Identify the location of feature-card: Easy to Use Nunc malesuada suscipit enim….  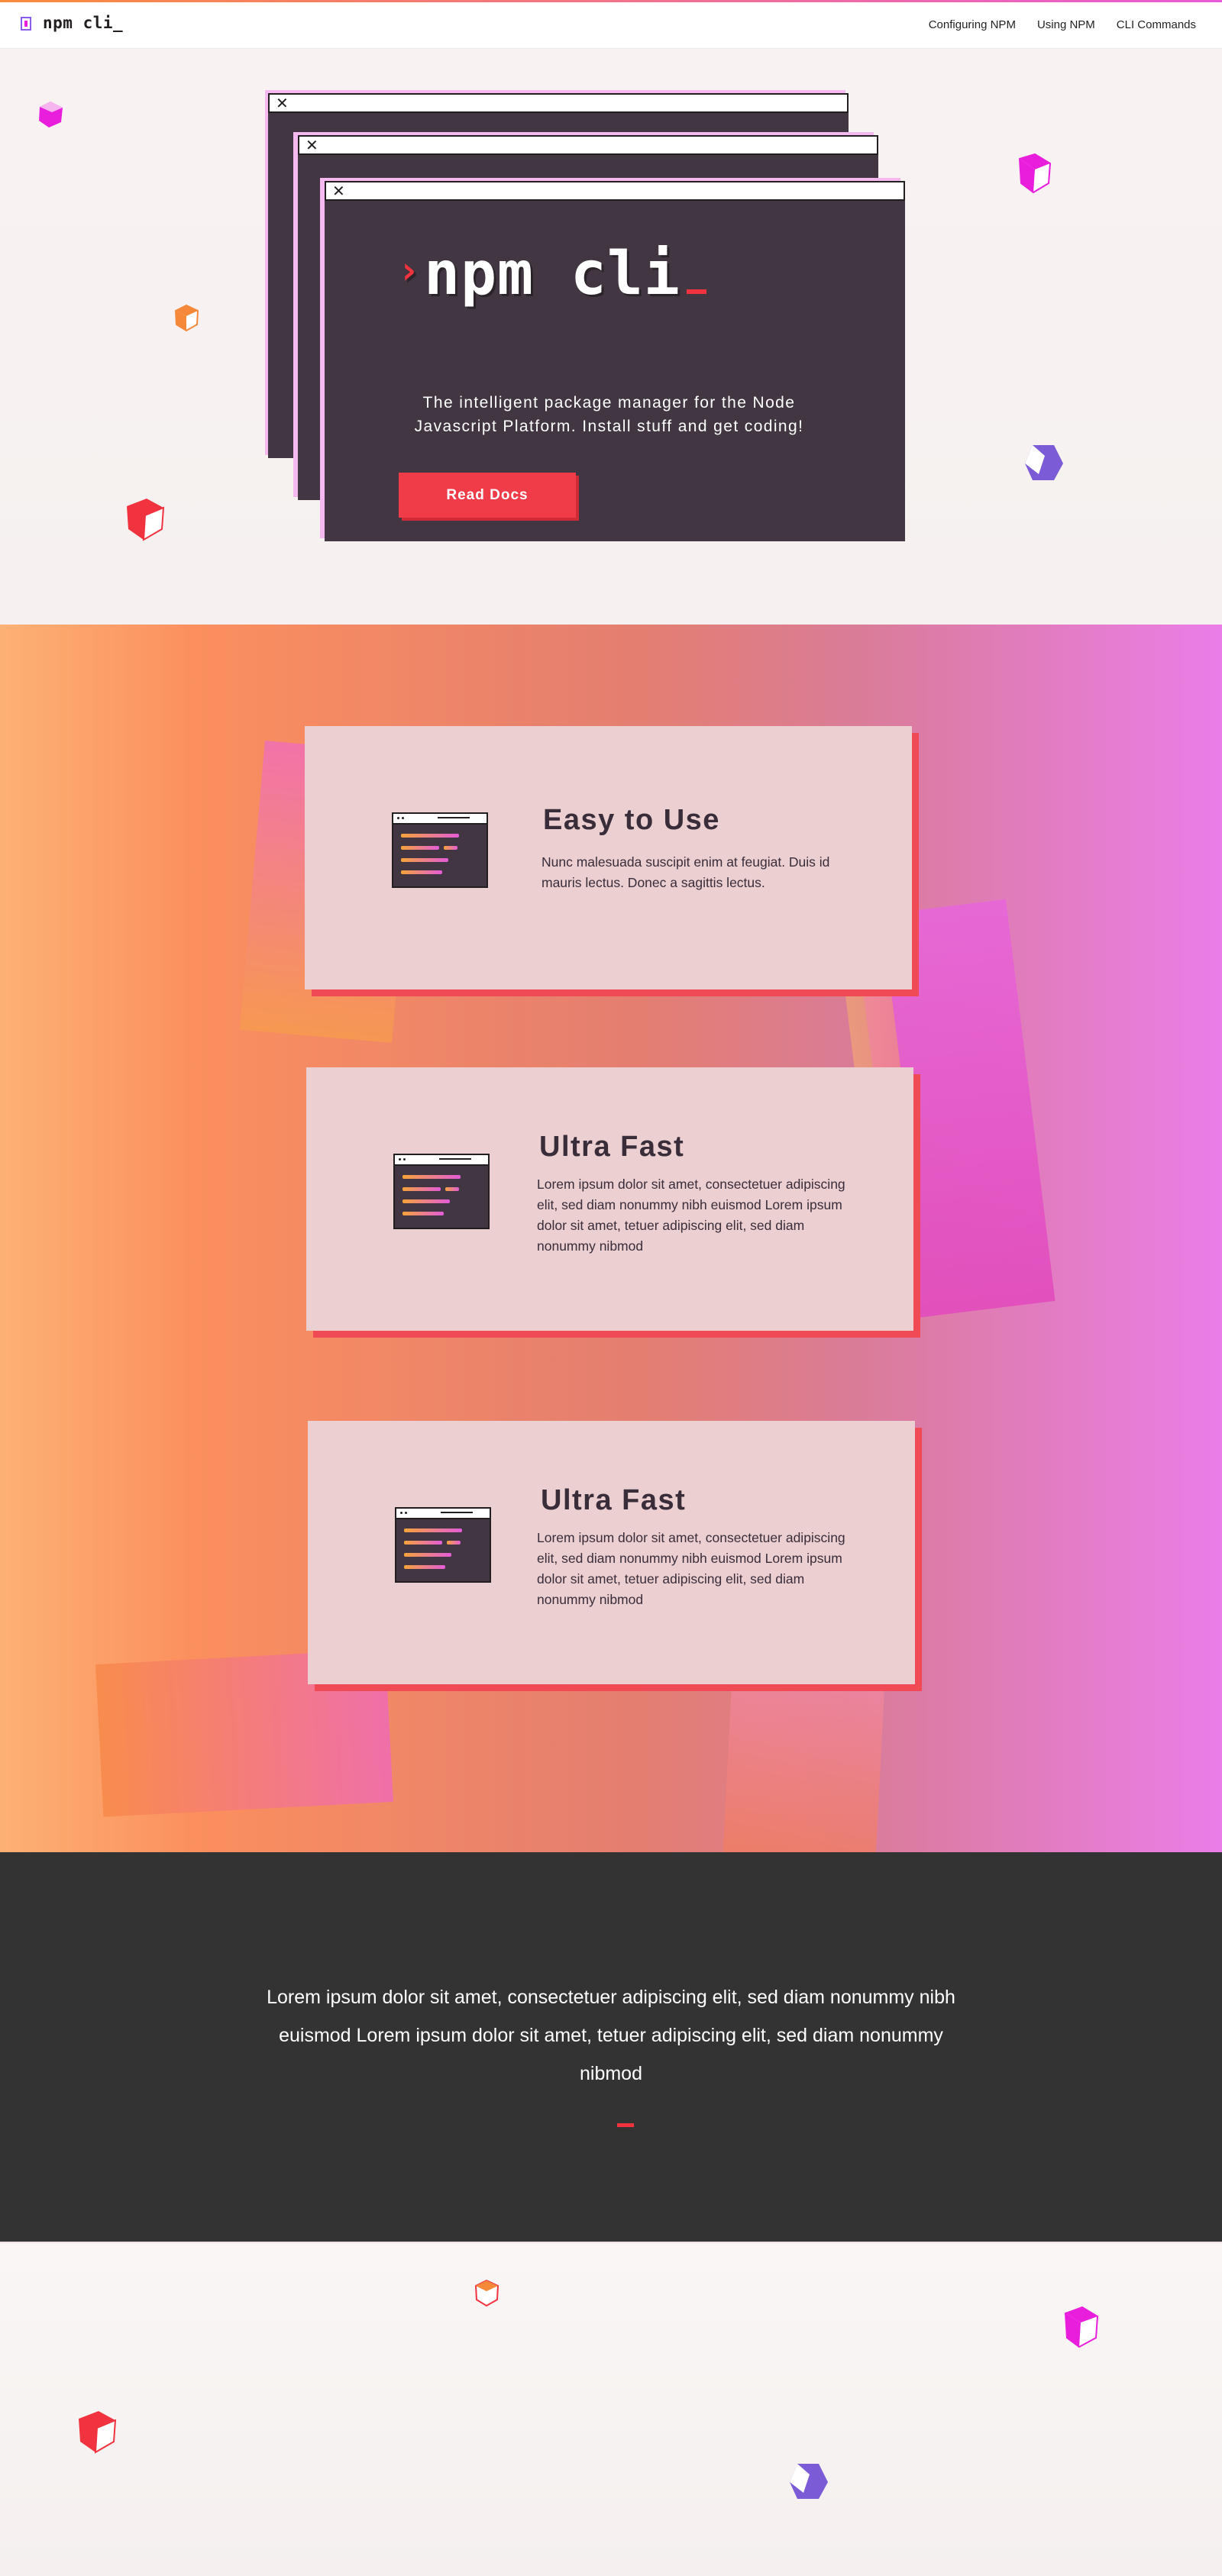
(609, 857).